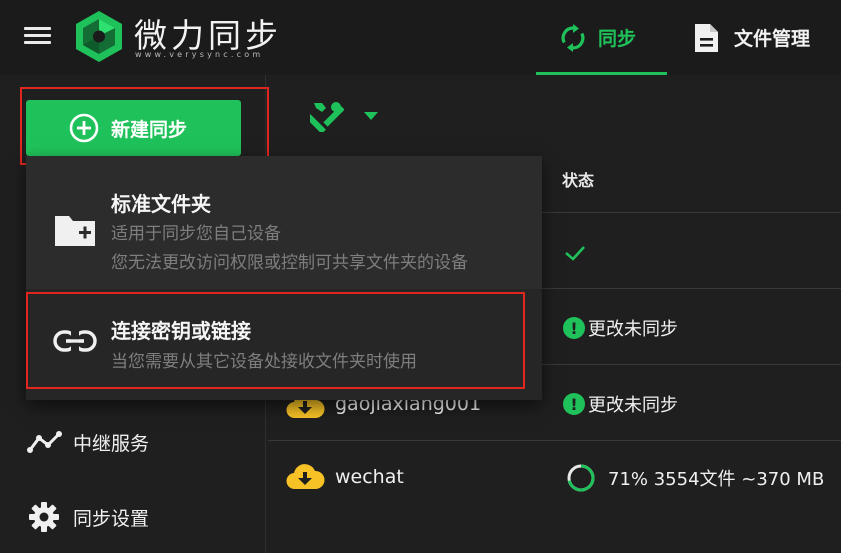 Image resolution: width=841 pixels, height=553 pixels. I want to click on tab-sync: 同步, so click(601, 37).